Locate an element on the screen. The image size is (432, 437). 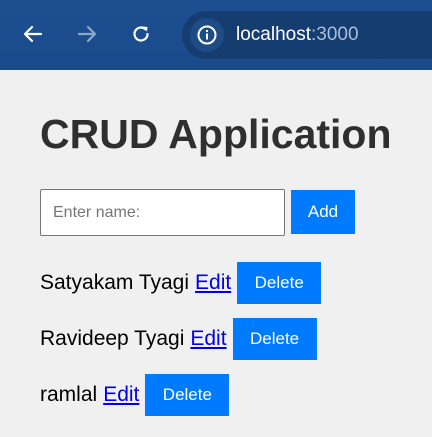
list-item: Ravideep Tyagi Edit Delete is located at coordinates (178, 339).